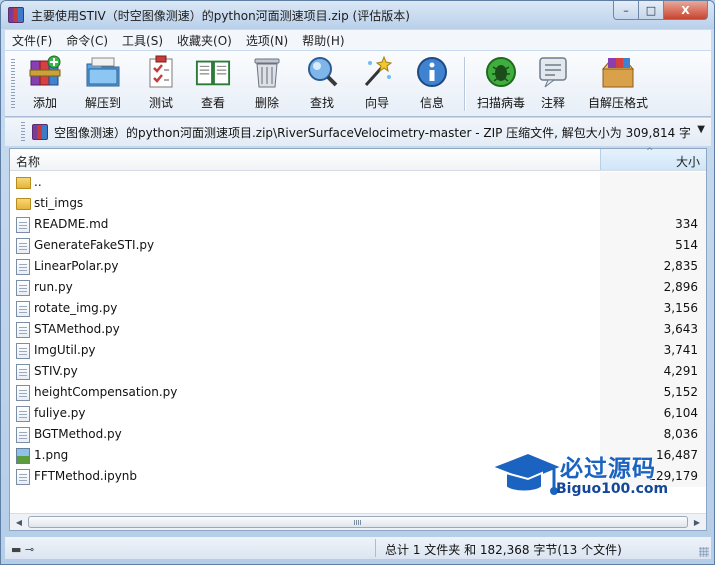 The height and width of the screenshot is (565, 715). Describe the element at coordinates (86, 476) in the screenshot. I see `file-name: FFTMethod.ipynb` at that location.